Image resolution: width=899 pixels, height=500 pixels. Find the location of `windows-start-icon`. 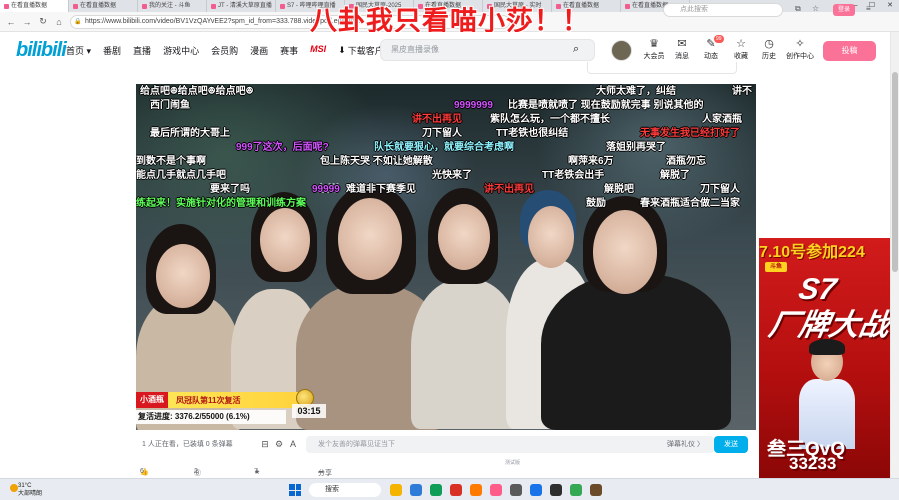

windows-start-icon is located at coordinates (295, 490).